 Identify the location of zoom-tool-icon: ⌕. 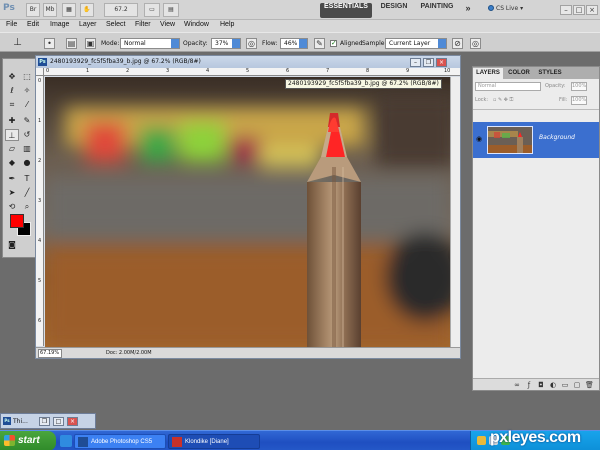
(27, 207).